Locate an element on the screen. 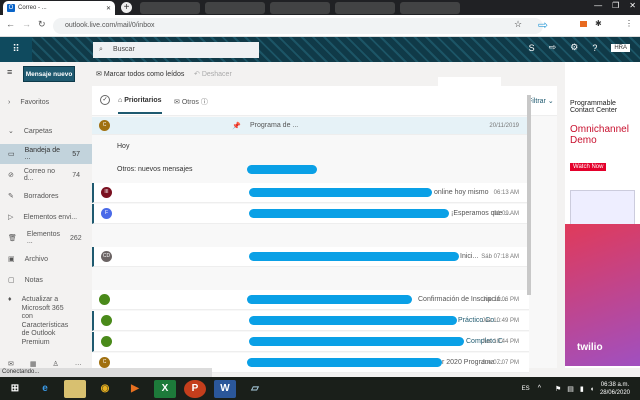 This screenshot has width=640, height=400. group-header-today: Hoy is located at coordinates (123, 146).